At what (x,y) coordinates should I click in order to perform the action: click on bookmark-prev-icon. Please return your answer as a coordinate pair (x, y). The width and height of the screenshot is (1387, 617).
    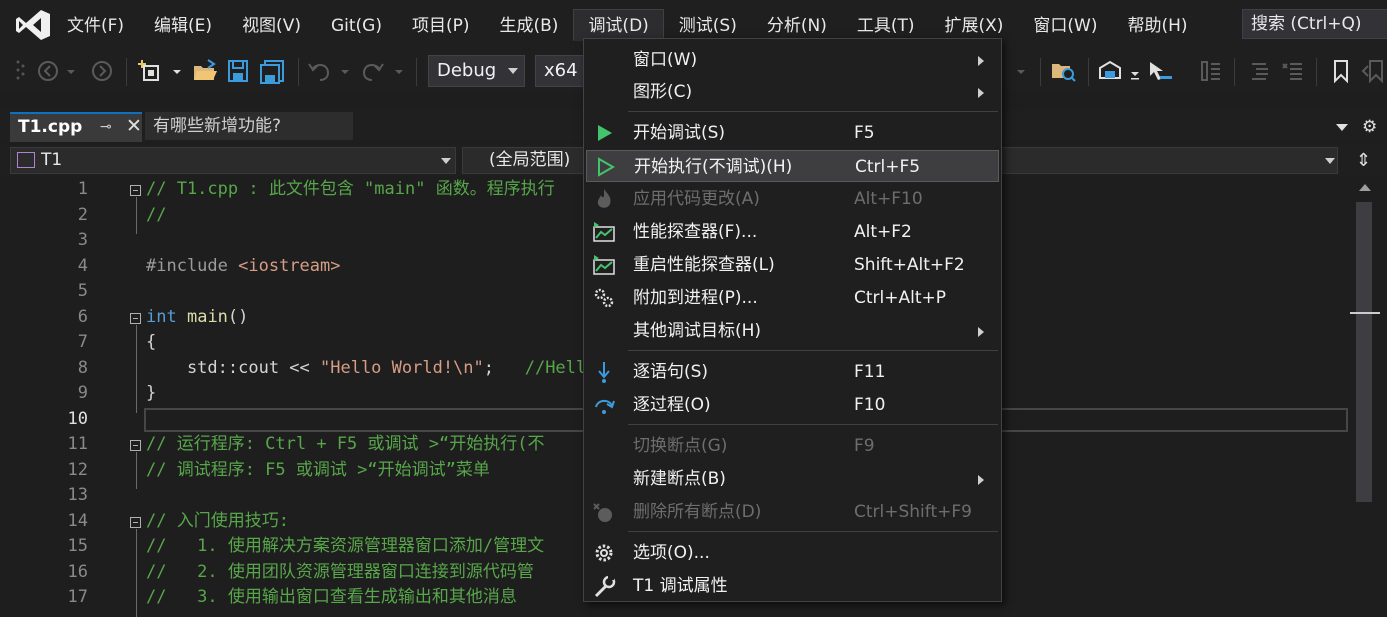
    Looking at the image, I should click on (1373, 71).